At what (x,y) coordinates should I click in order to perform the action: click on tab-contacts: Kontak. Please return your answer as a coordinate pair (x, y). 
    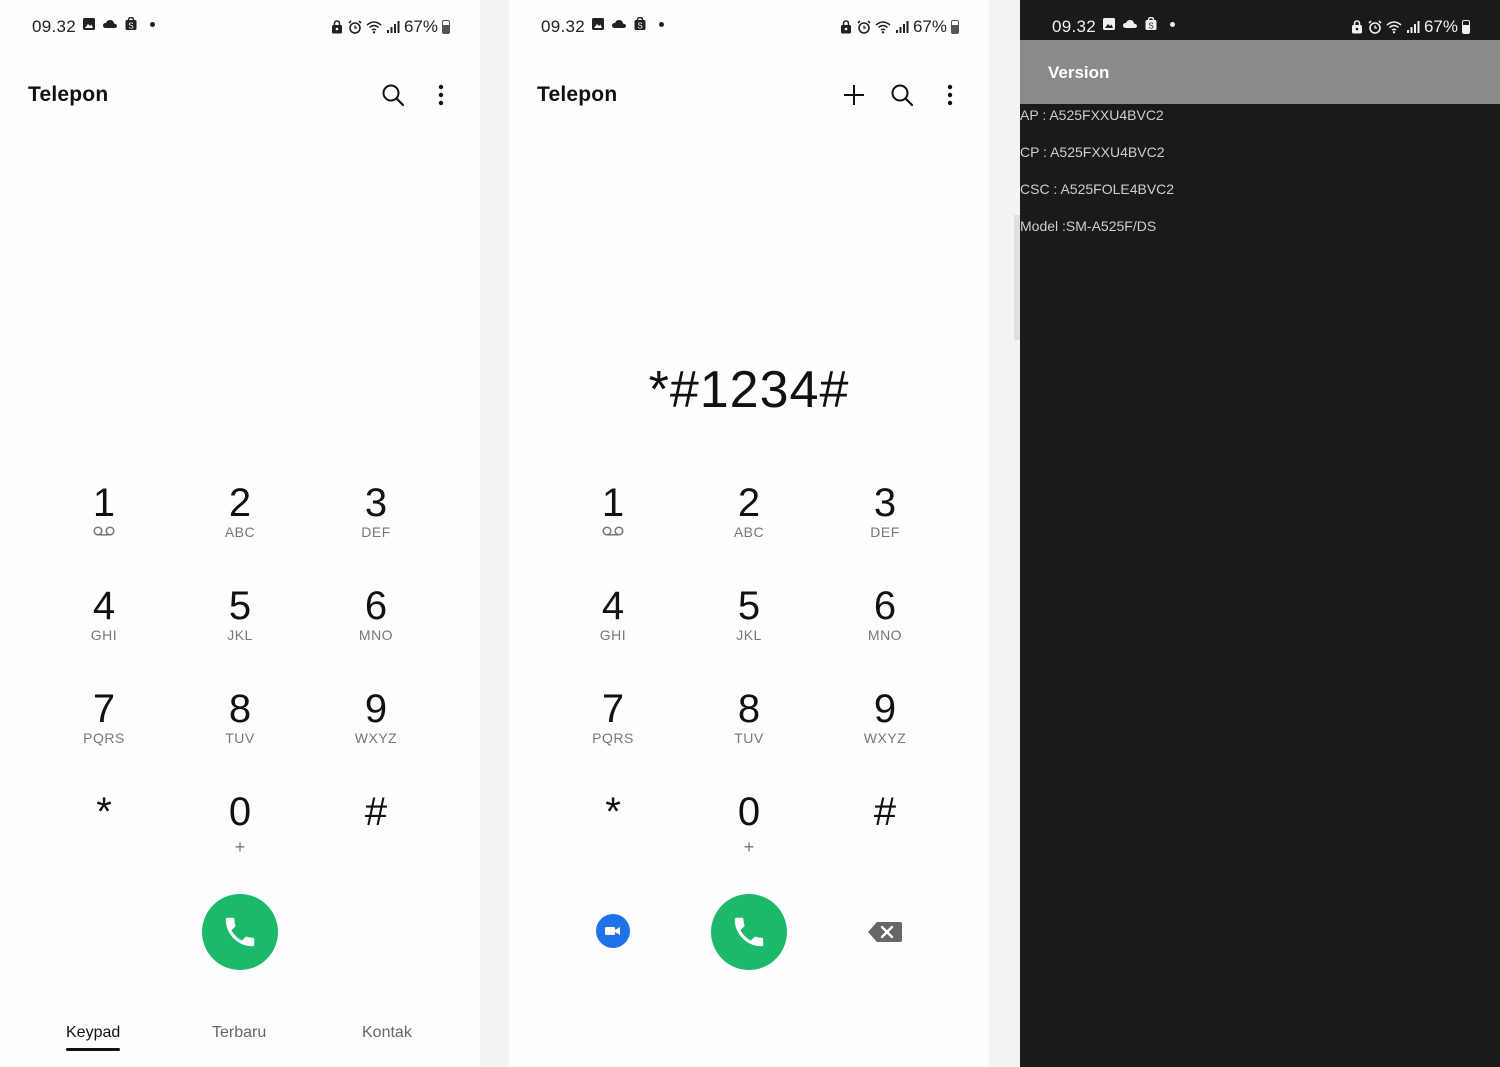
    Looking at the image, I should click on (387, 1033).